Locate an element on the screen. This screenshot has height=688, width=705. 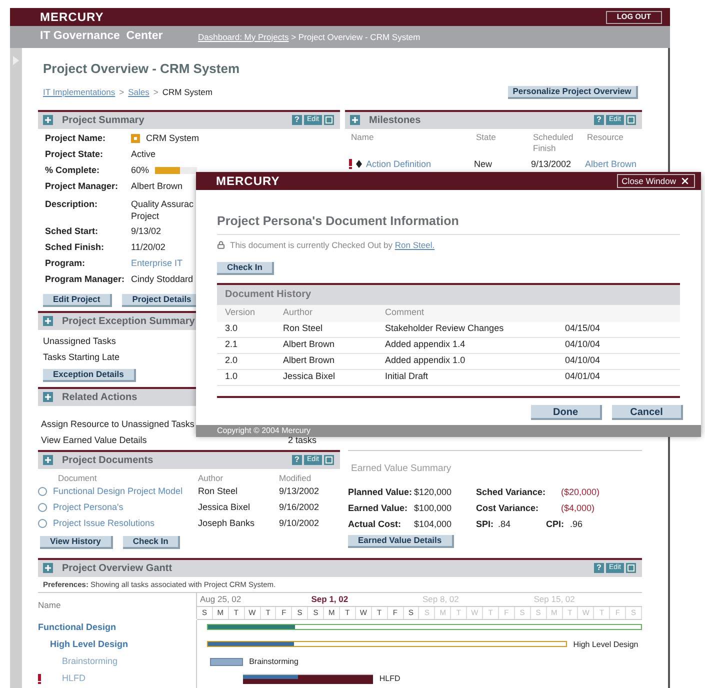
table-cell-text: 2.1 is located at coordinates (232, 345).